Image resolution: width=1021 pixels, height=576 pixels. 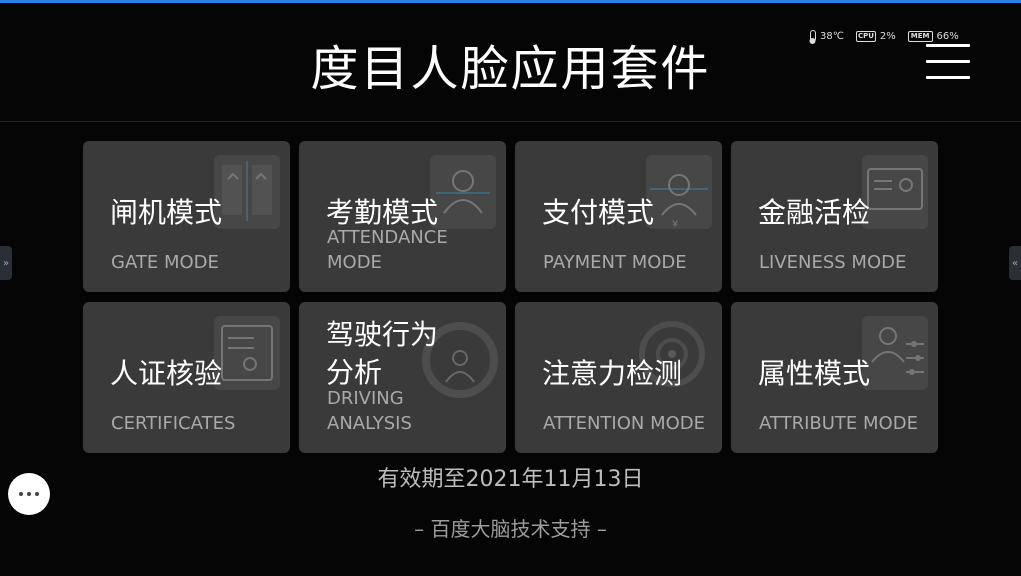 I want to click on tile-title: 闸机模式, so click(x=166, y=212).